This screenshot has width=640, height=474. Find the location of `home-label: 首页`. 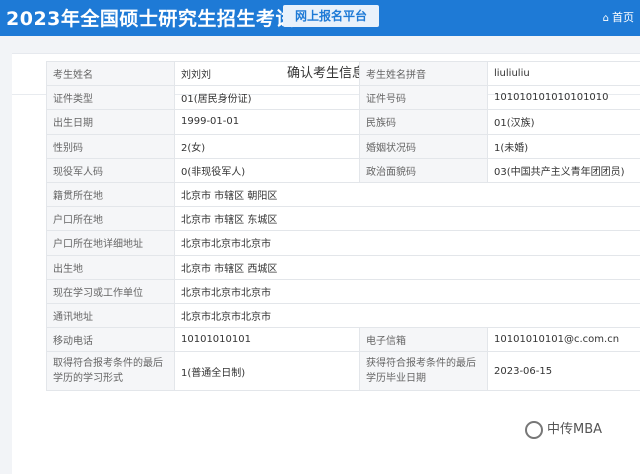

home-label: 首页 is located at coordinates (623, 17).